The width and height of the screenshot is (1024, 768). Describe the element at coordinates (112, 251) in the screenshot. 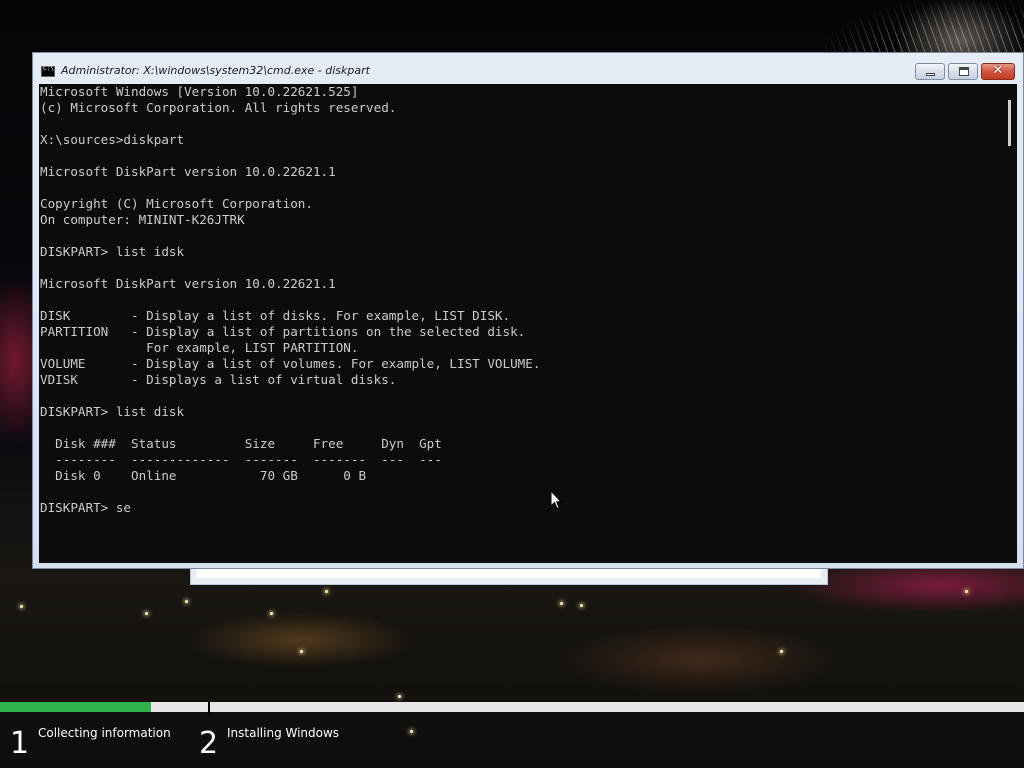

I see `console-line: DISKPART> list idsk` at that location.